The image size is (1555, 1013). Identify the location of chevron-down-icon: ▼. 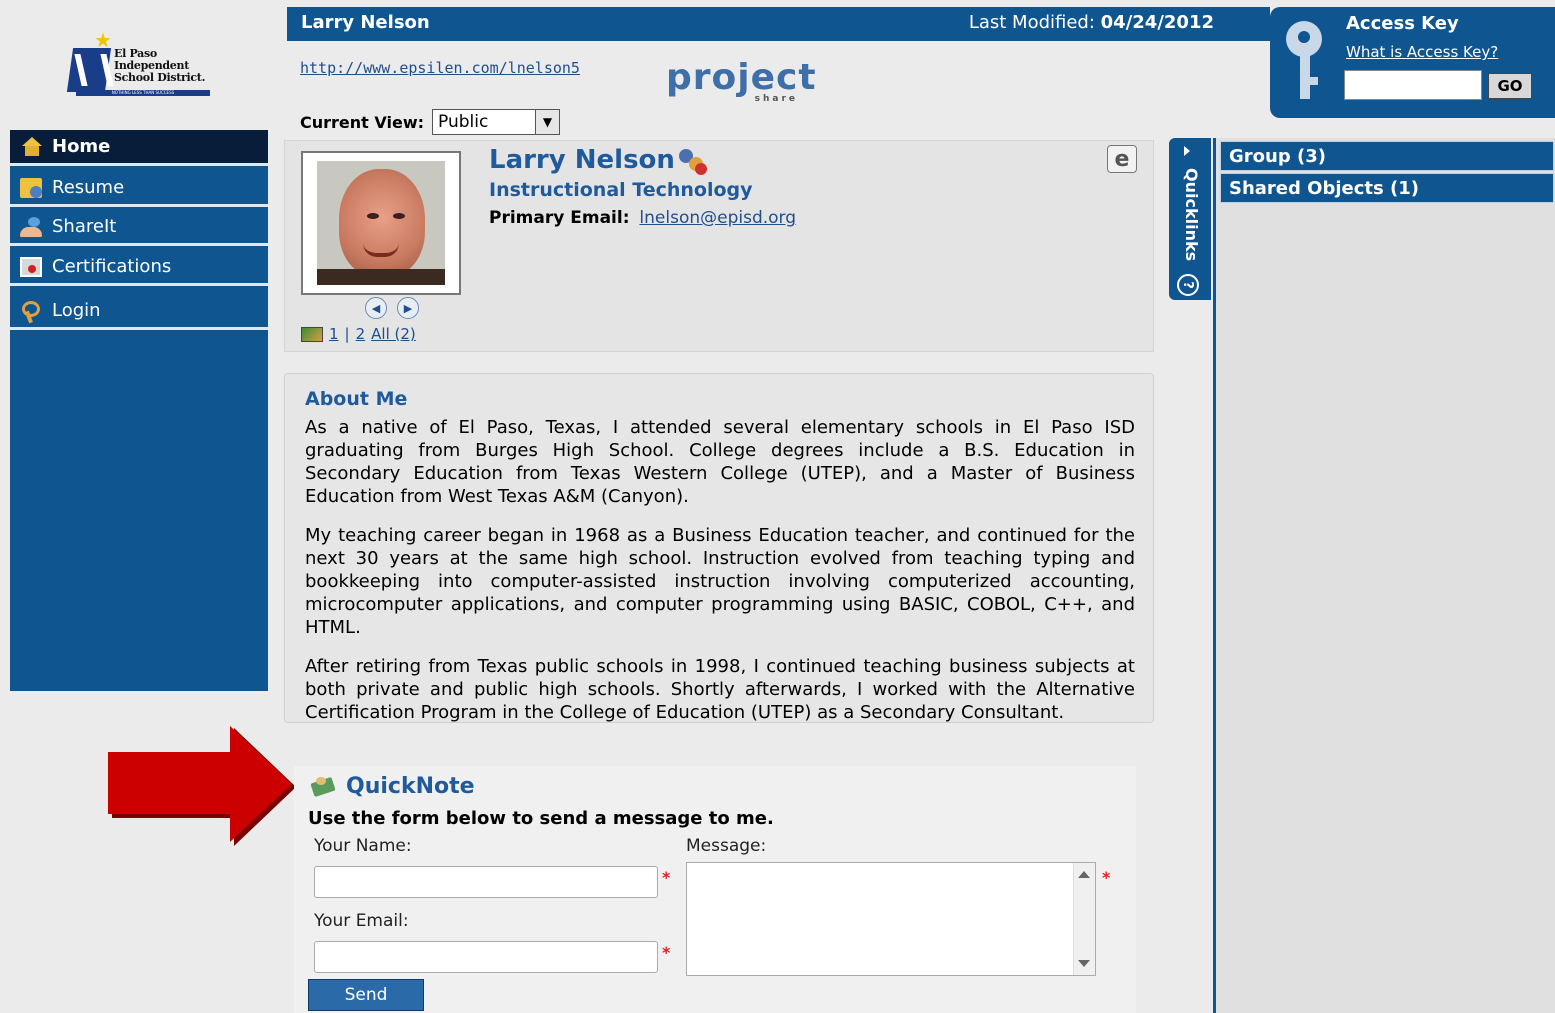
(547, 122).